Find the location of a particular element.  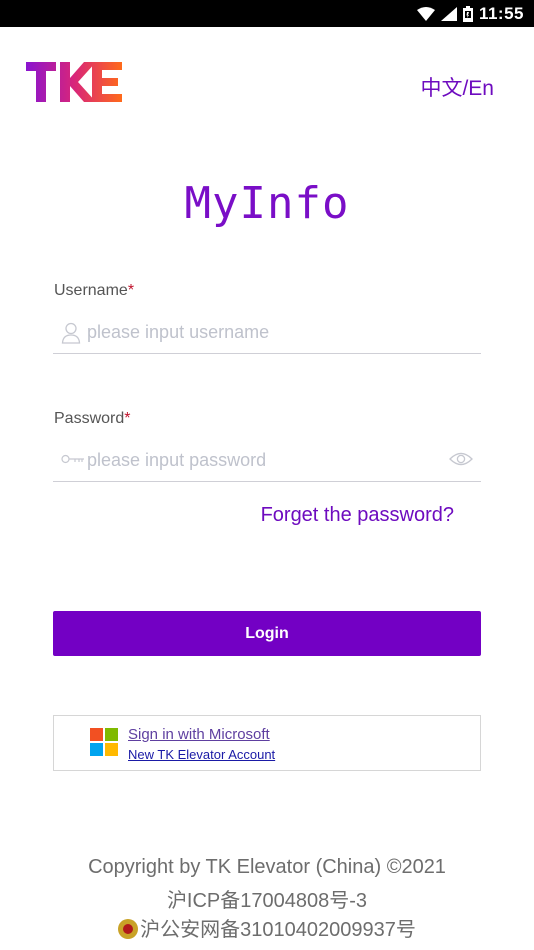

key-icon is located at coordinates (72, 459).